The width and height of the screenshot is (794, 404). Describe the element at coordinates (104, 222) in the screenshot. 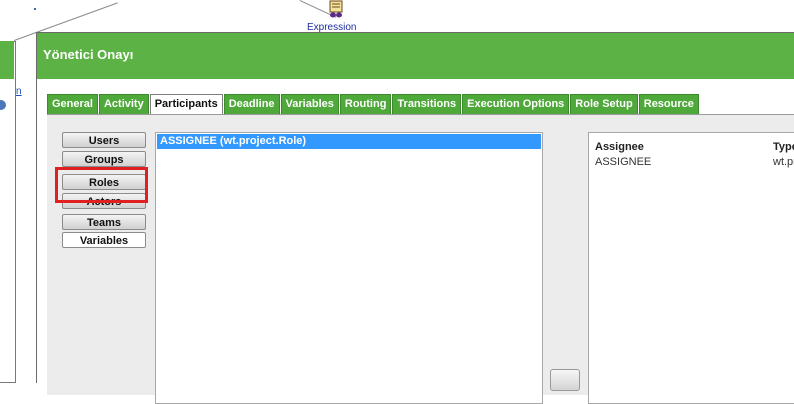

I see `participant-type-teams: Teams` at that location.